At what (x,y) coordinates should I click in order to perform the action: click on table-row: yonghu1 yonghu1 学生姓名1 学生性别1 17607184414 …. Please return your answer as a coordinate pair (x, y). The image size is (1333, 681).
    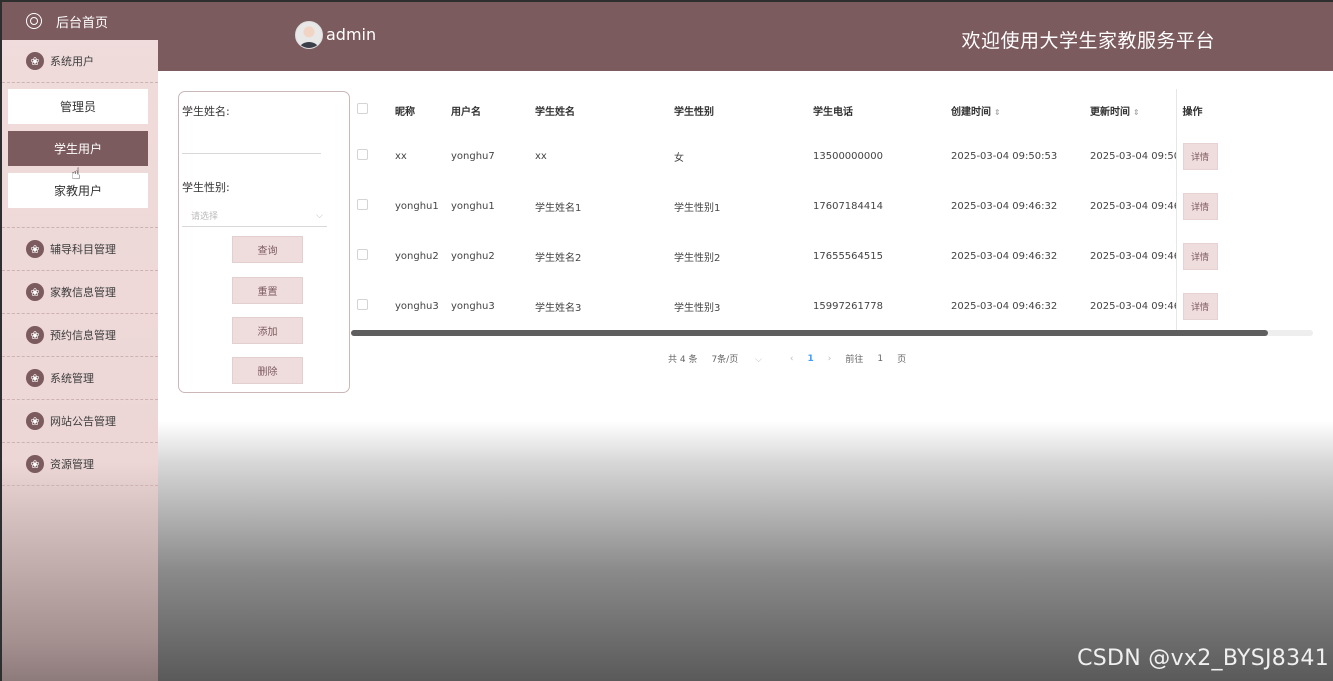
    Looking at the image, I should click on (831, 206).